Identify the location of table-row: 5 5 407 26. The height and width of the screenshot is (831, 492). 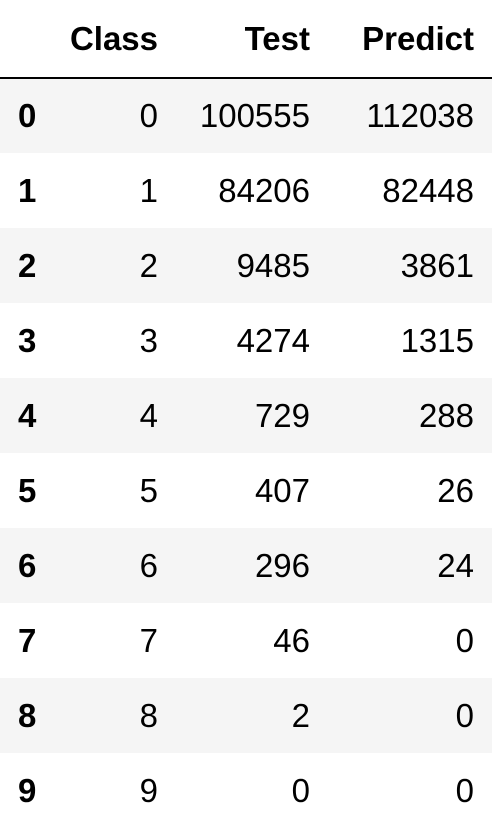
(246, 490).